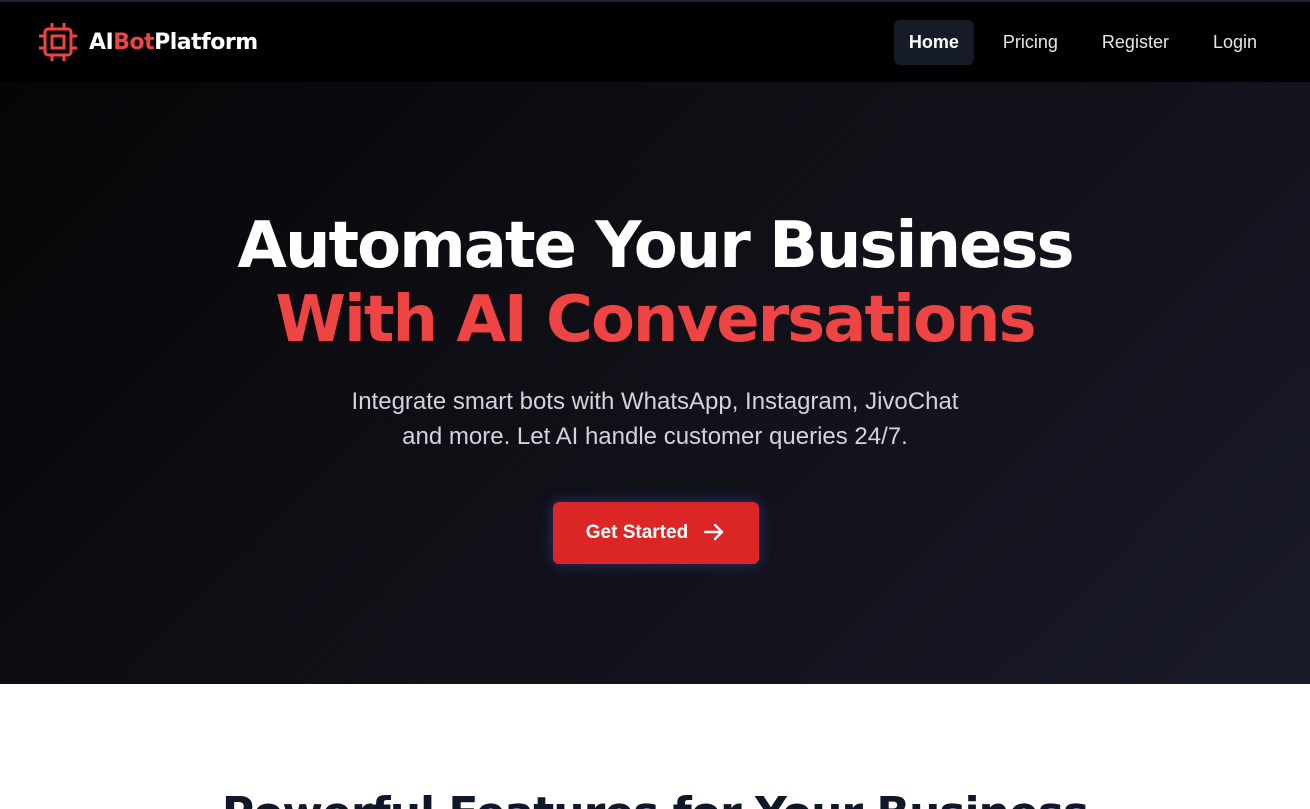 The width and height of the screenshot is (1310, 809). What do you see at coordinates (933, 42) in the screenshot?
I see `nav-home-link: Home` at bounding box center [933, 42].